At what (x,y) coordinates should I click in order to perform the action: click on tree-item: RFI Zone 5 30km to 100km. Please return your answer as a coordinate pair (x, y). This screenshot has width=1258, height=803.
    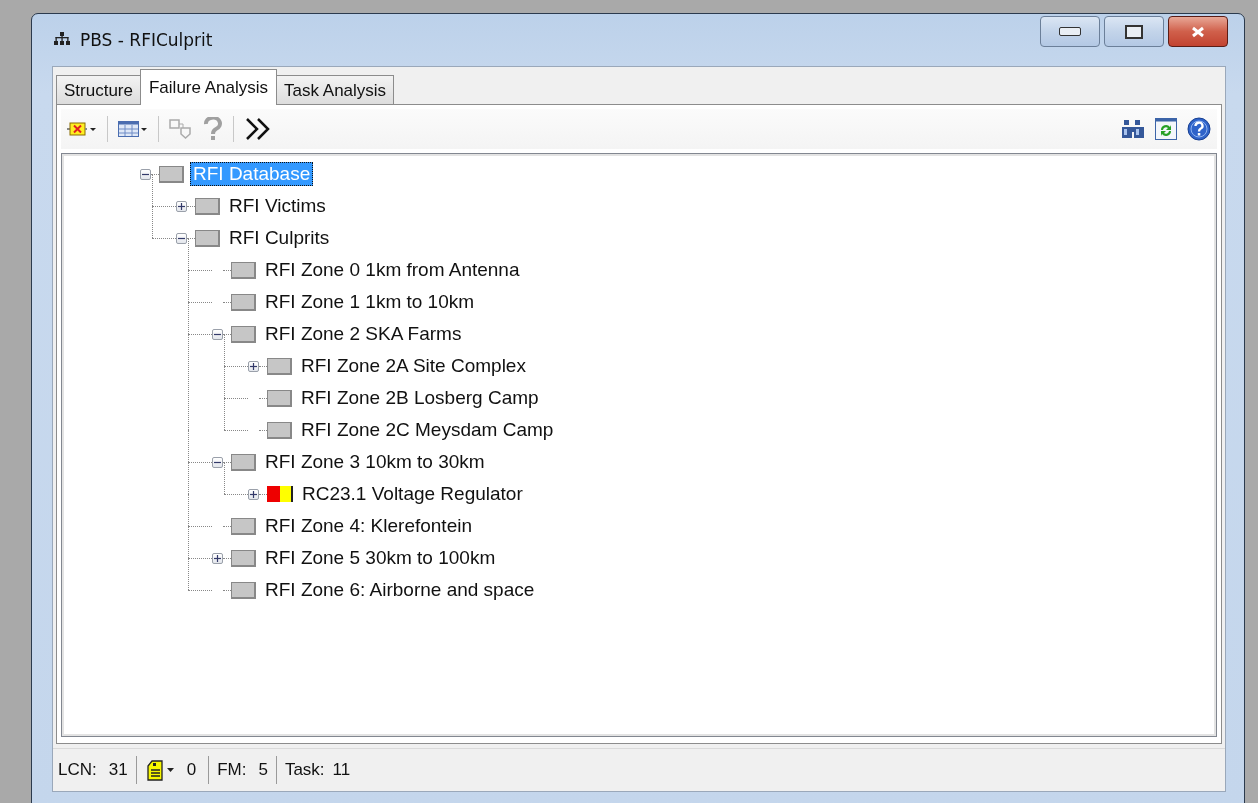
    Looking at the image, I should click on (380, 558).